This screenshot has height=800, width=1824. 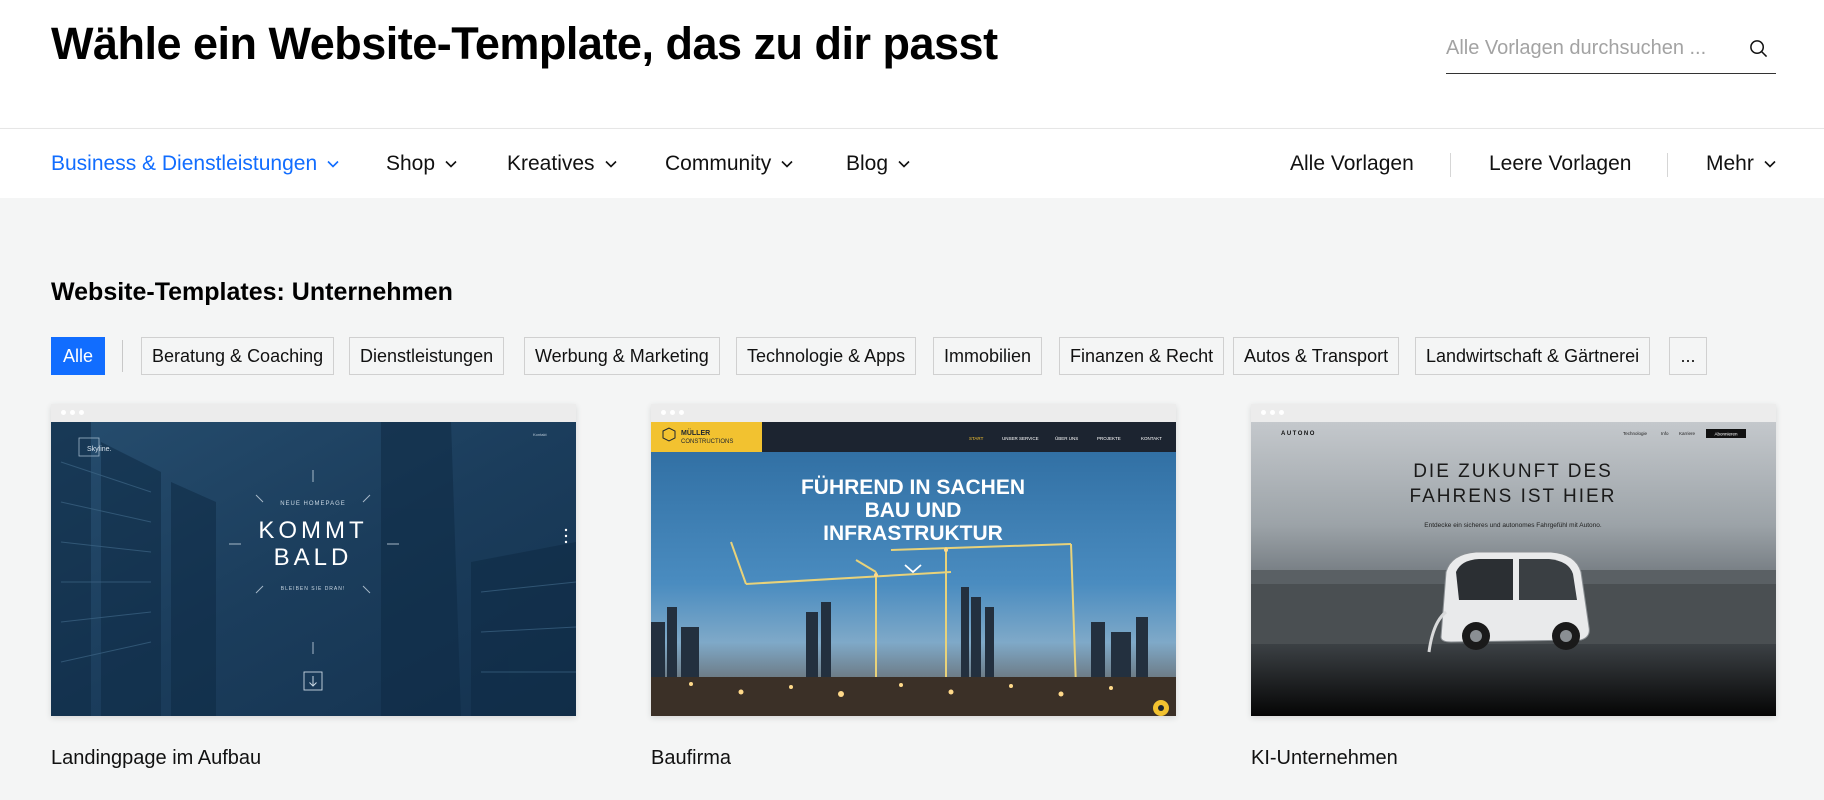 I want to click on nav-shop: Shop, so click(x=421, y=164).